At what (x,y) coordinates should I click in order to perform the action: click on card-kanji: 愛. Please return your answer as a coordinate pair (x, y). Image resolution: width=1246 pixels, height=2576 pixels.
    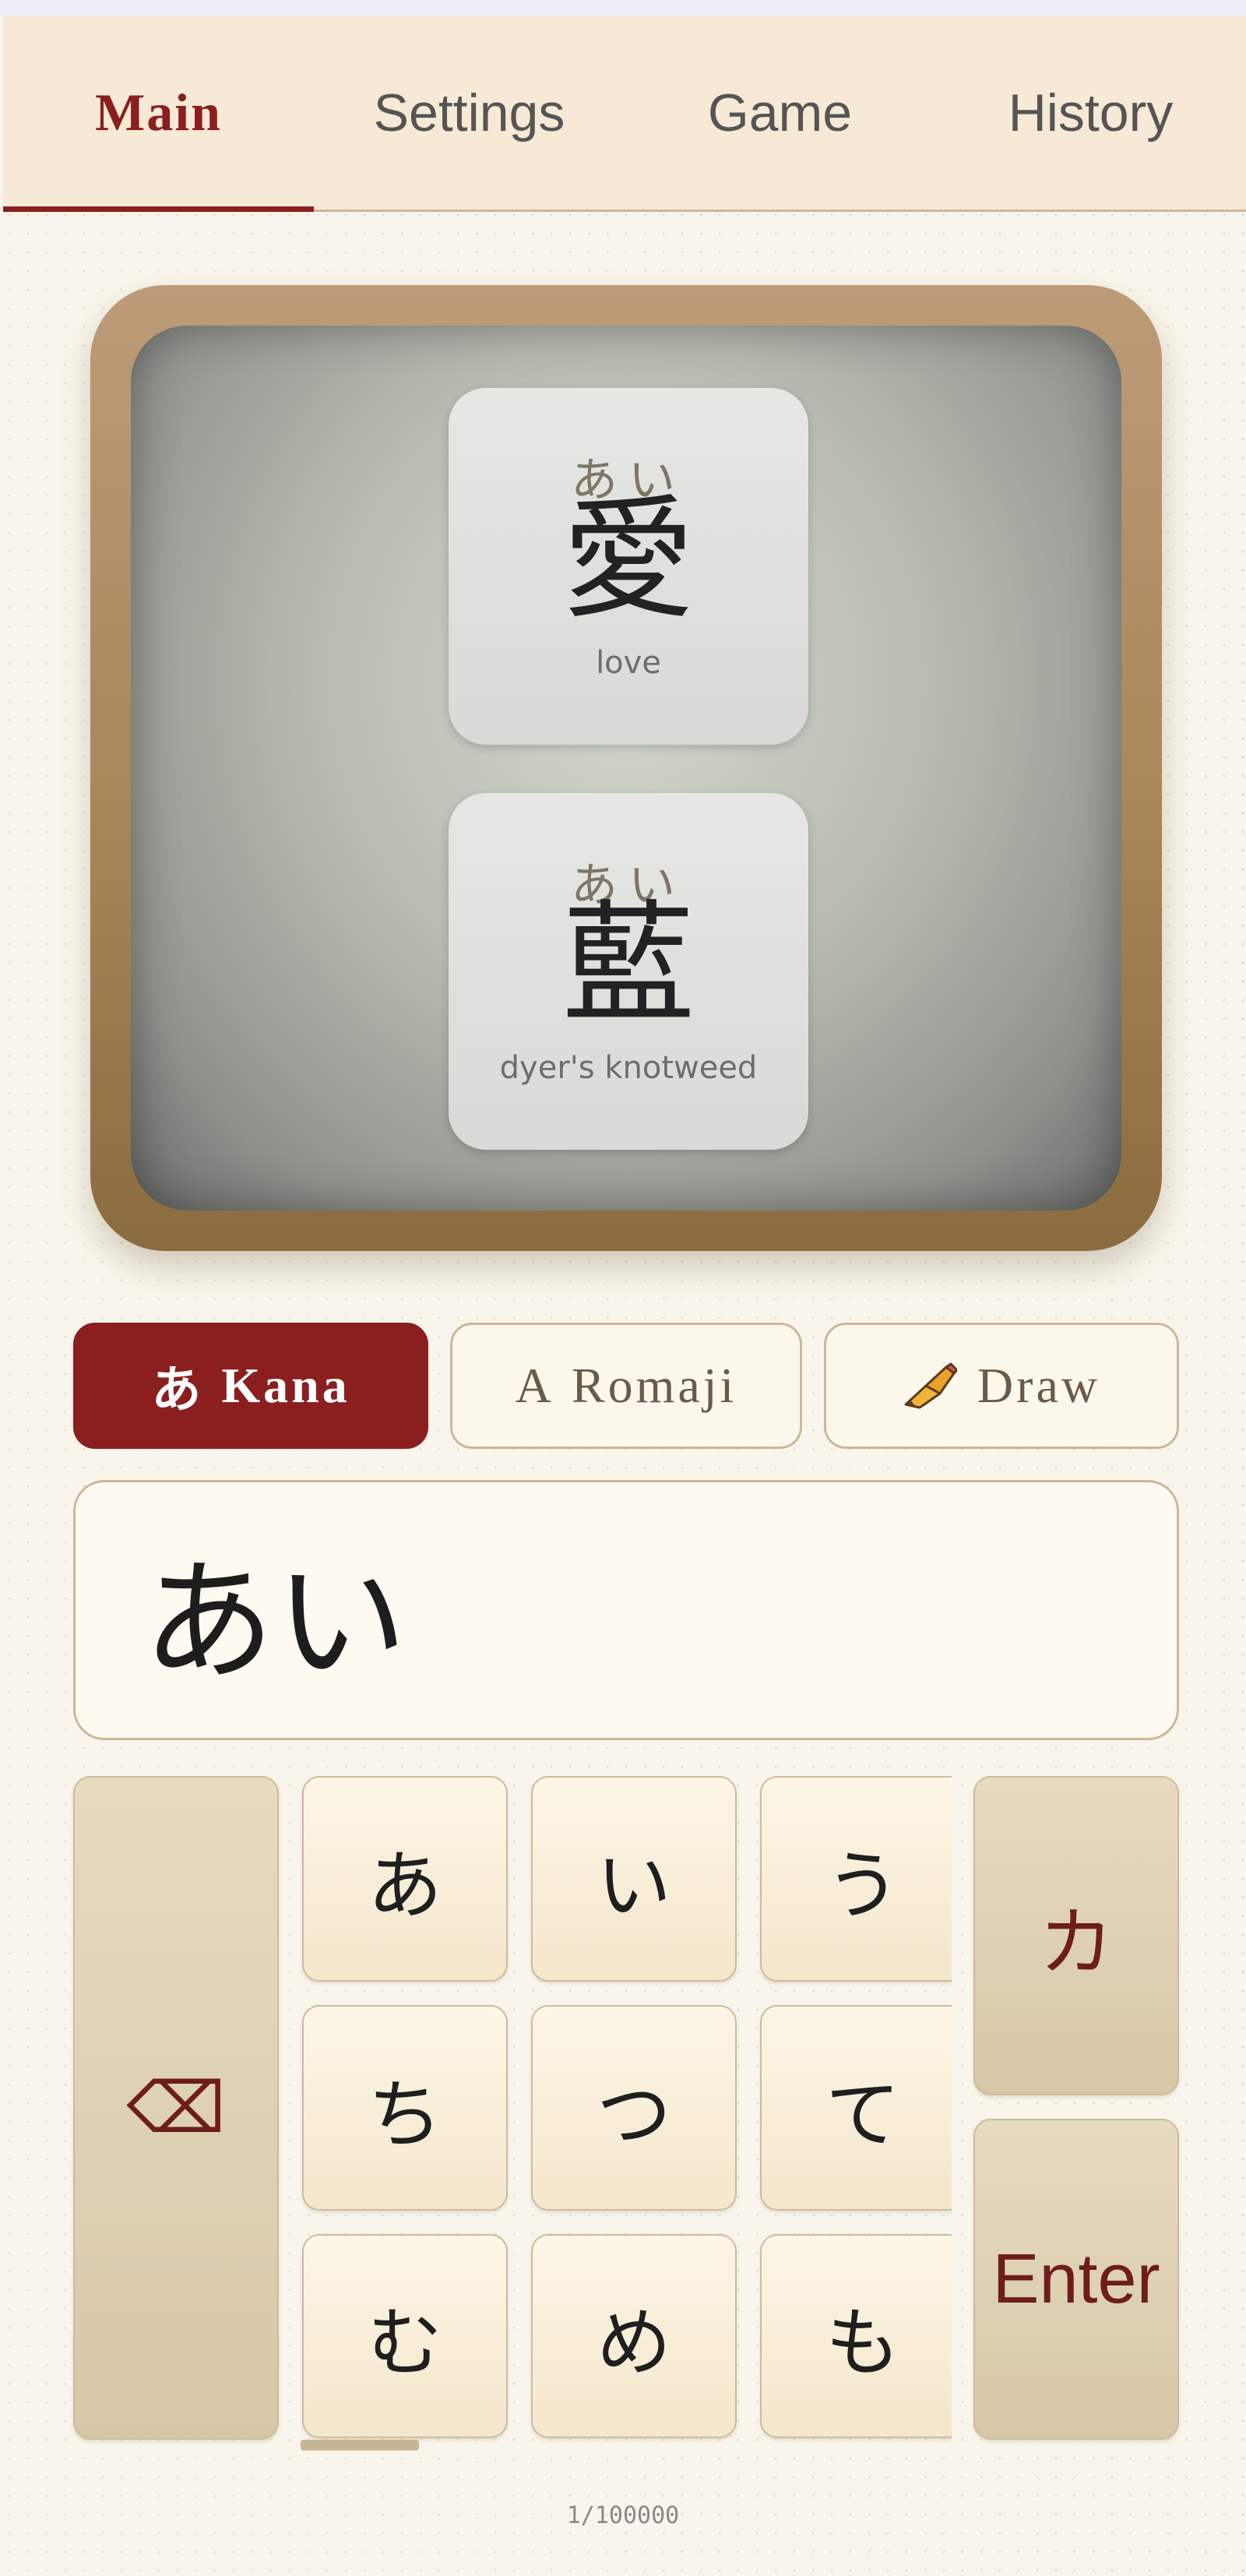
    Looking at the image, I should click on (628, 560).